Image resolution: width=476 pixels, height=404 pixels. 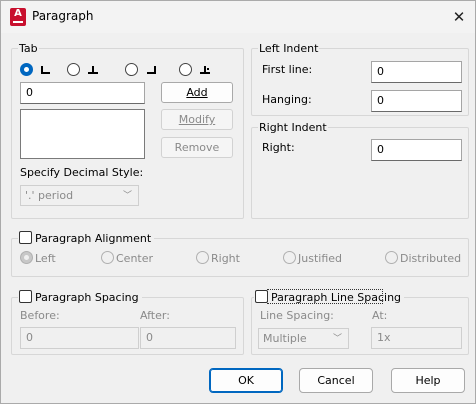 I want to click on cancel-button: Cancel, so click(x=336, y=380).